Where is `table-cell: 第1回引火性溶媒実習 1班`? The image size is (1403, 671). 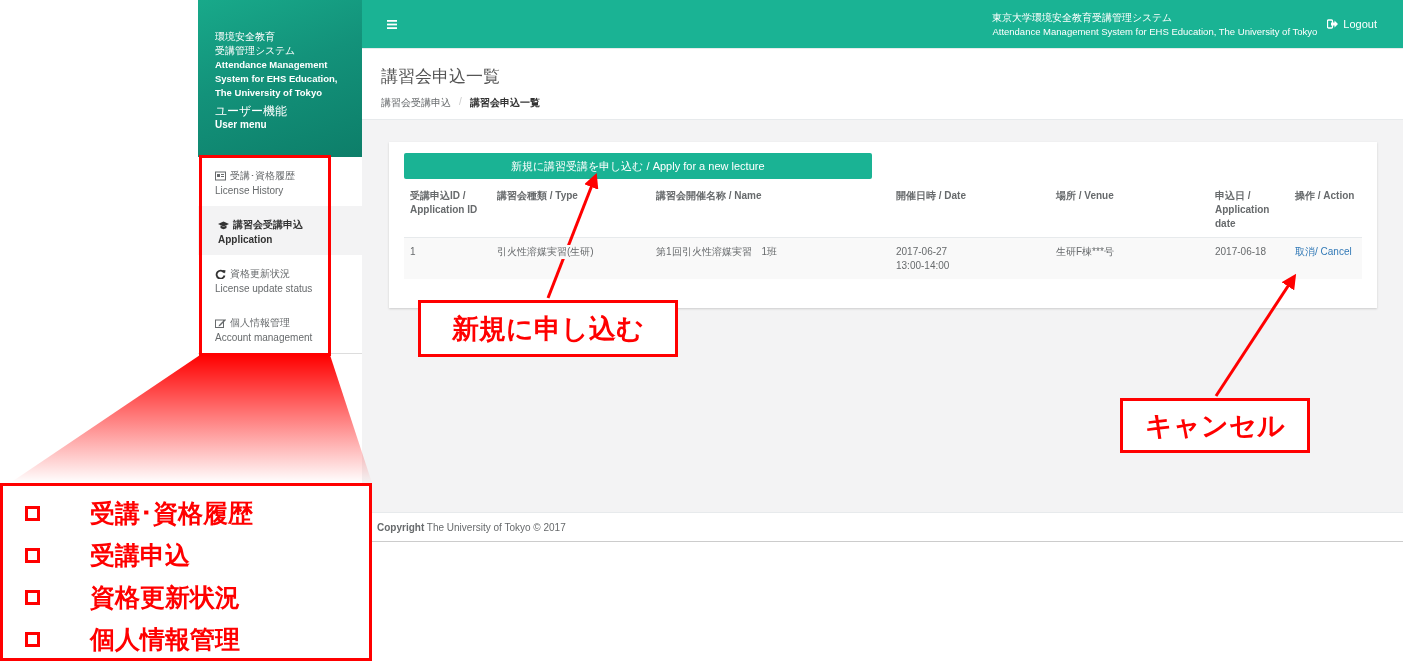
table-cell: 第1回引火性溶媒実習 1班 is located at coordinates (717, 252).